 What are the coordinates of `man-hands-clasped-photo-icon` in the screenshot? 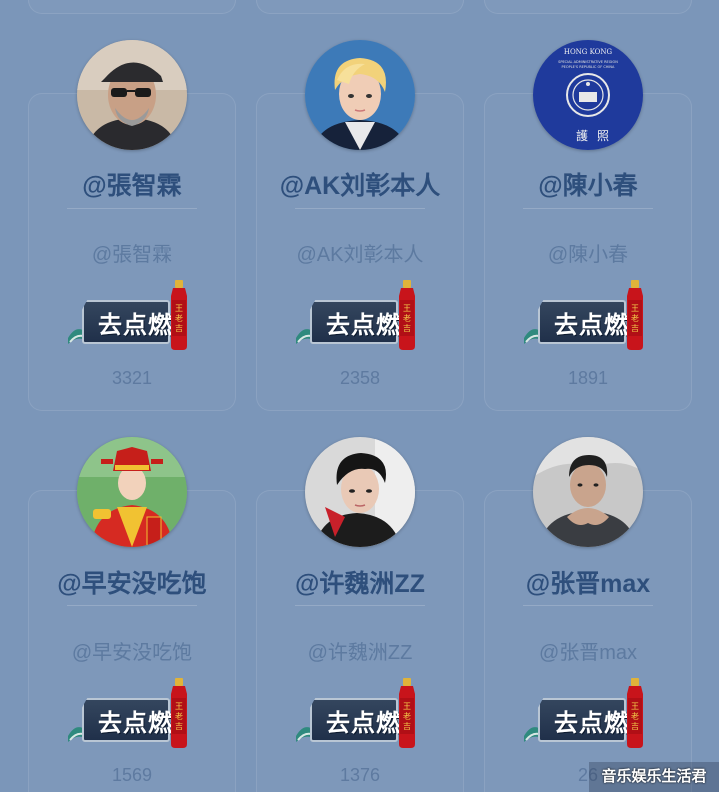 It's located at (588, 492).